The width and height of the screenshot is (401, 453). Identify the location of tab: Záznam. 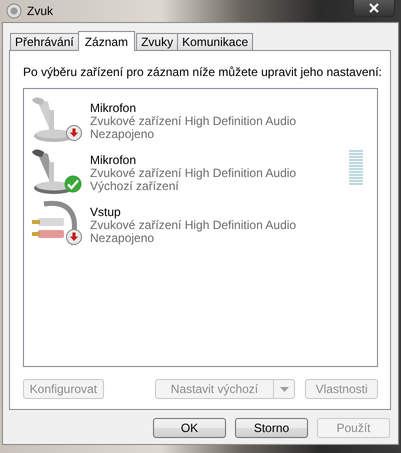
(107, 41).